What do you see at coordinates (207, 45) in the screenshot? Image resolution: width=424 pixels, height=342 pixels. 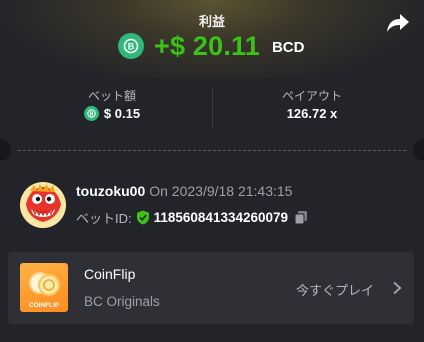 I see `profit-amount: +$ 20.11` at bounding box center [207, 45].